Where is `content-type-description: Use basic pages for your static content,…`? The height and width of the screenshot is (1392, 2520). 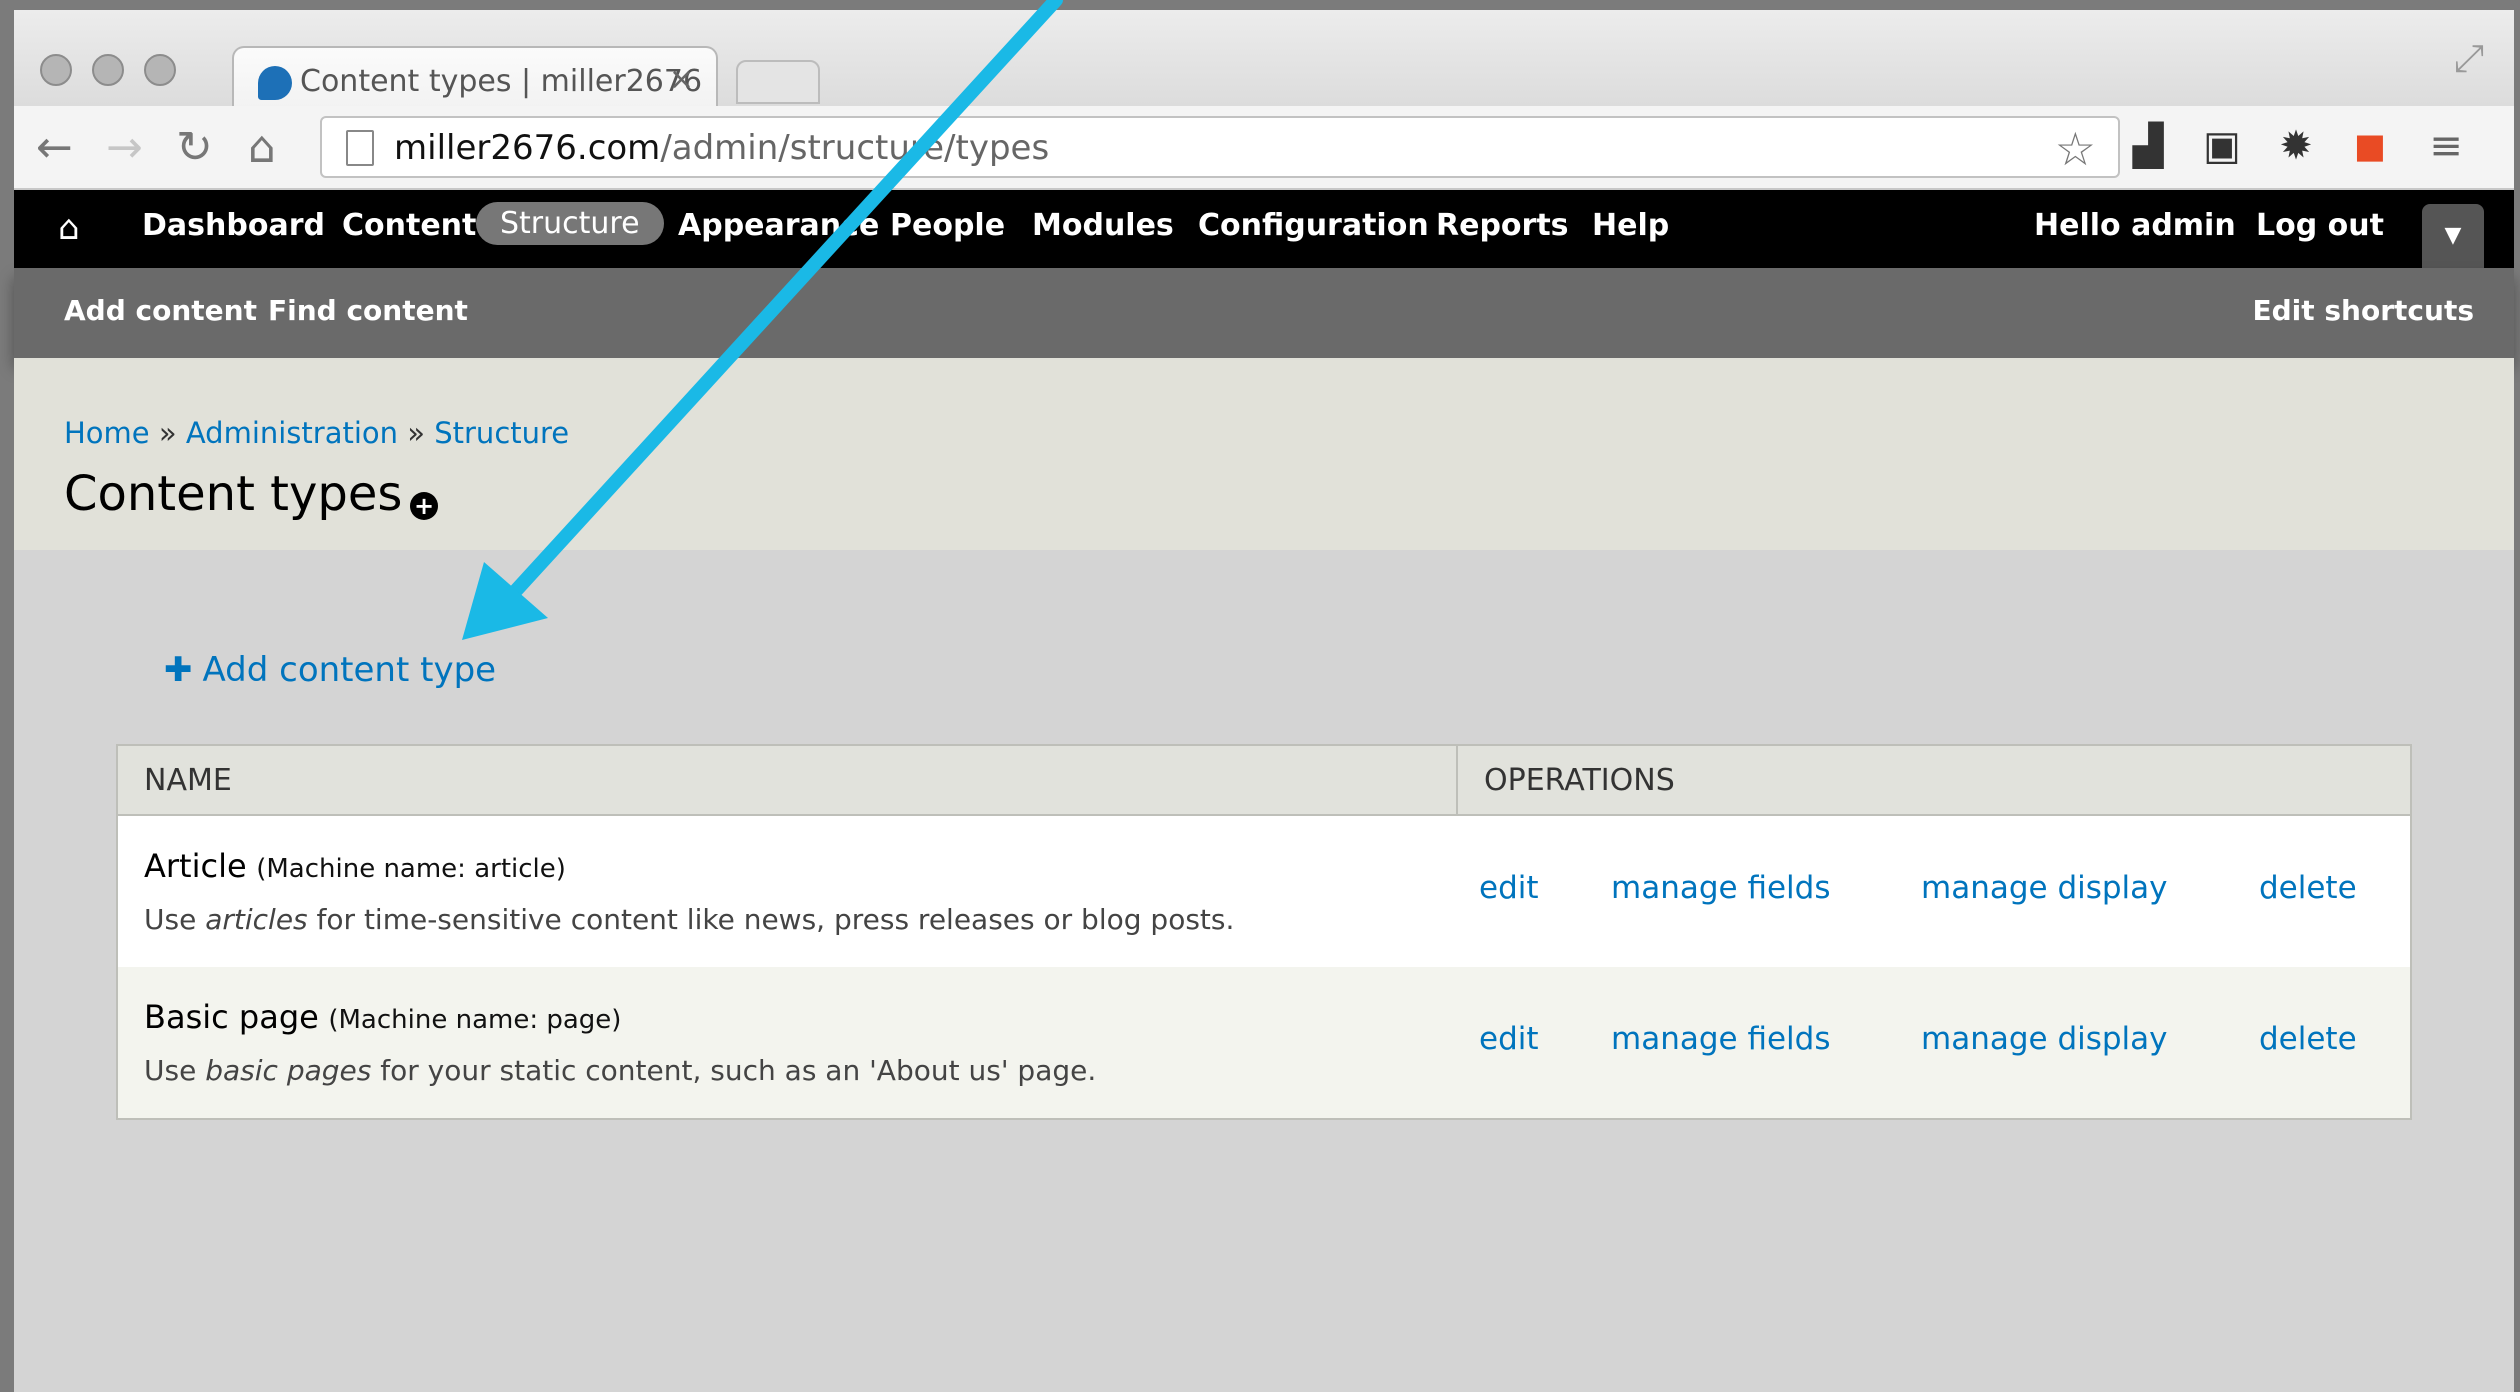 content-type-description: Use basic pages for your static content,… is located at coordinates (620, 1070).